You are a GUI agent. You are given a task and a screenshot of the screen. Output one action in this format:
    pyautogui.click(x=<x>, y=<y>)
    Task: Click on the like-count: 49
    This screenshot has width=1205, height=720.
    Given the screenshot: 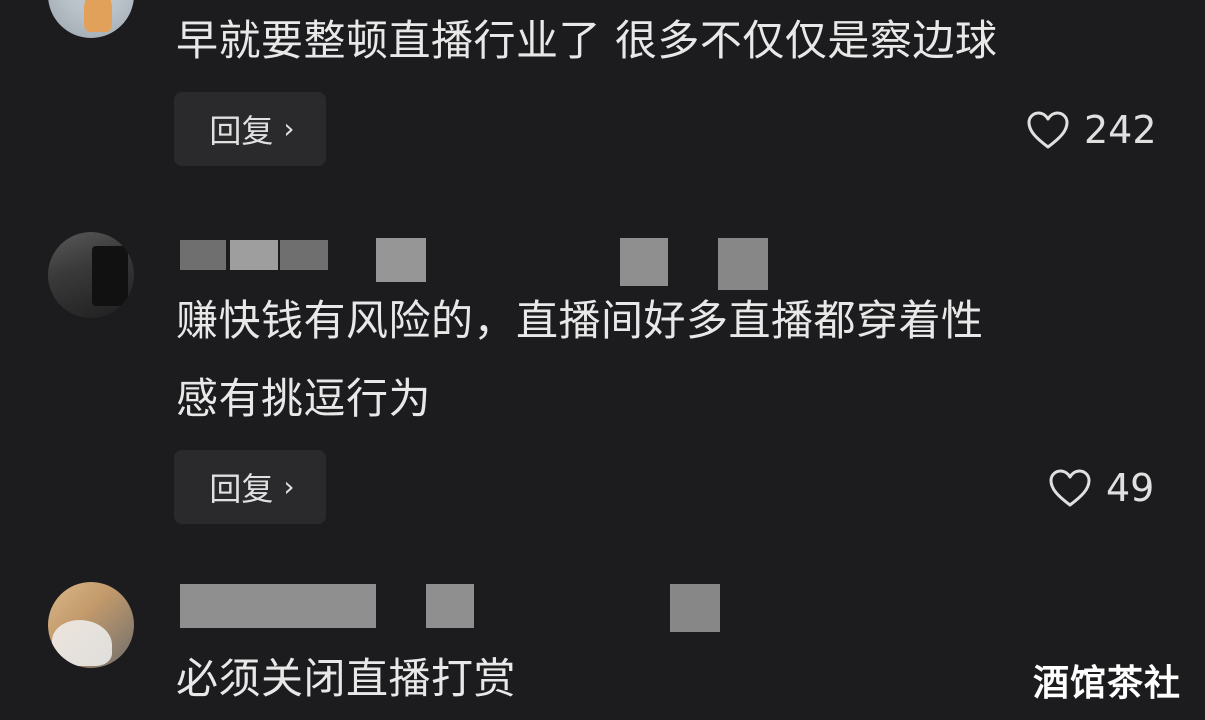 What is the action you would take?
    pyautogui.click(x=1130, y=488)
    